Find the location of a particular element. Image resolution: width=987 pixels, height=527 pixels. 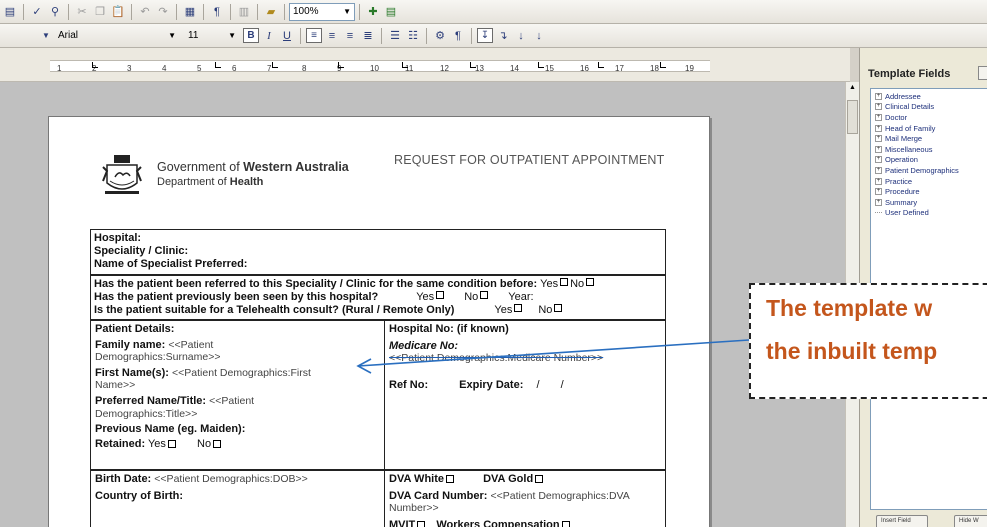

scroll-up-icon: ▲ is located at coordinates (852, 87).